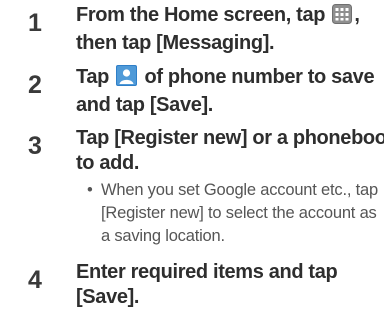 The height and width of the screenshot is (312, 384). What do you see at coordinates (342, 17) in the screenshot?
I see `apps-grid-icon` at bounding box center [342, 17].